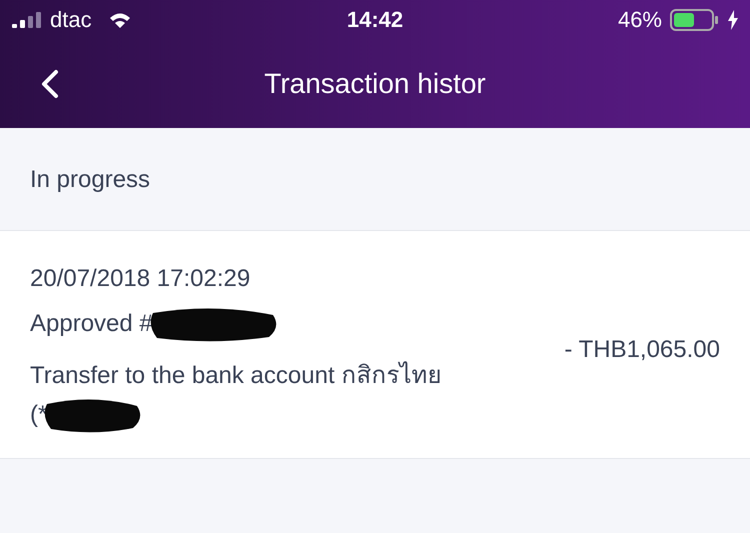 Image resolution: width=750 pixels, height=533 pixels. What do you see at coordinates (640, 20) in the screenshot?
I see `battery-percentage: 46%` at bounding box center [640, 20].